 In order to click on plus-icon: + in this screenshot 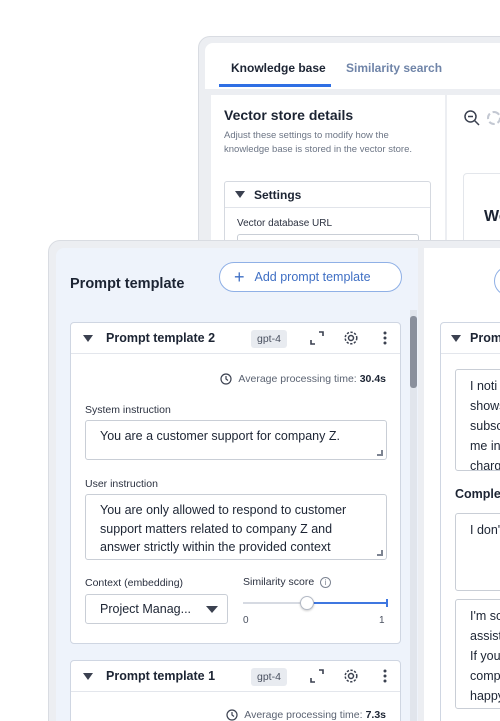, I will do `click(239, 277)`.